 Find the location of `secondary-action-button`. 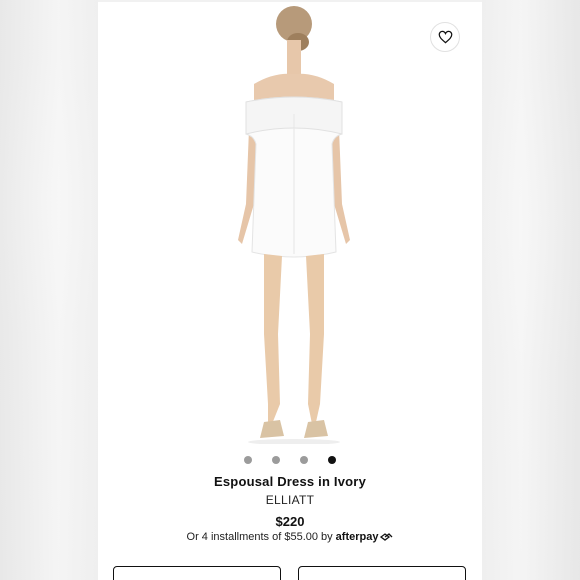

secondary-action-button is located at coordinates (197, 573).